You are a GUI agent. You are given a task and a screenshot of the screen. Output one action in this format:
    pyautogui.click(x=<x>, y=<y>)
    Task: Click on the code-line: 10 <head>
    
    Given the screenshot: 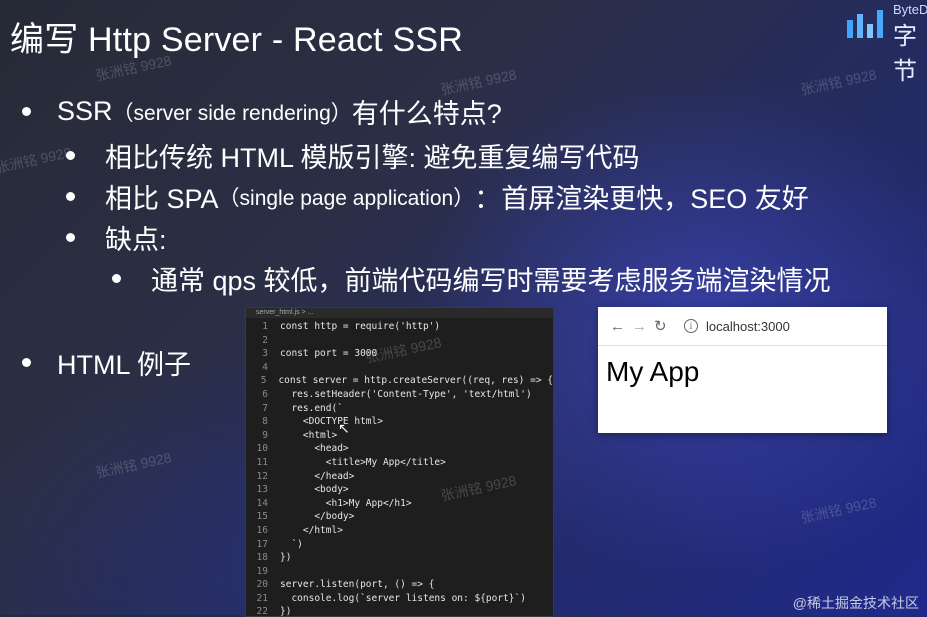 What is the action you would take?
    pyautogui.click(x=399, y=449)
    